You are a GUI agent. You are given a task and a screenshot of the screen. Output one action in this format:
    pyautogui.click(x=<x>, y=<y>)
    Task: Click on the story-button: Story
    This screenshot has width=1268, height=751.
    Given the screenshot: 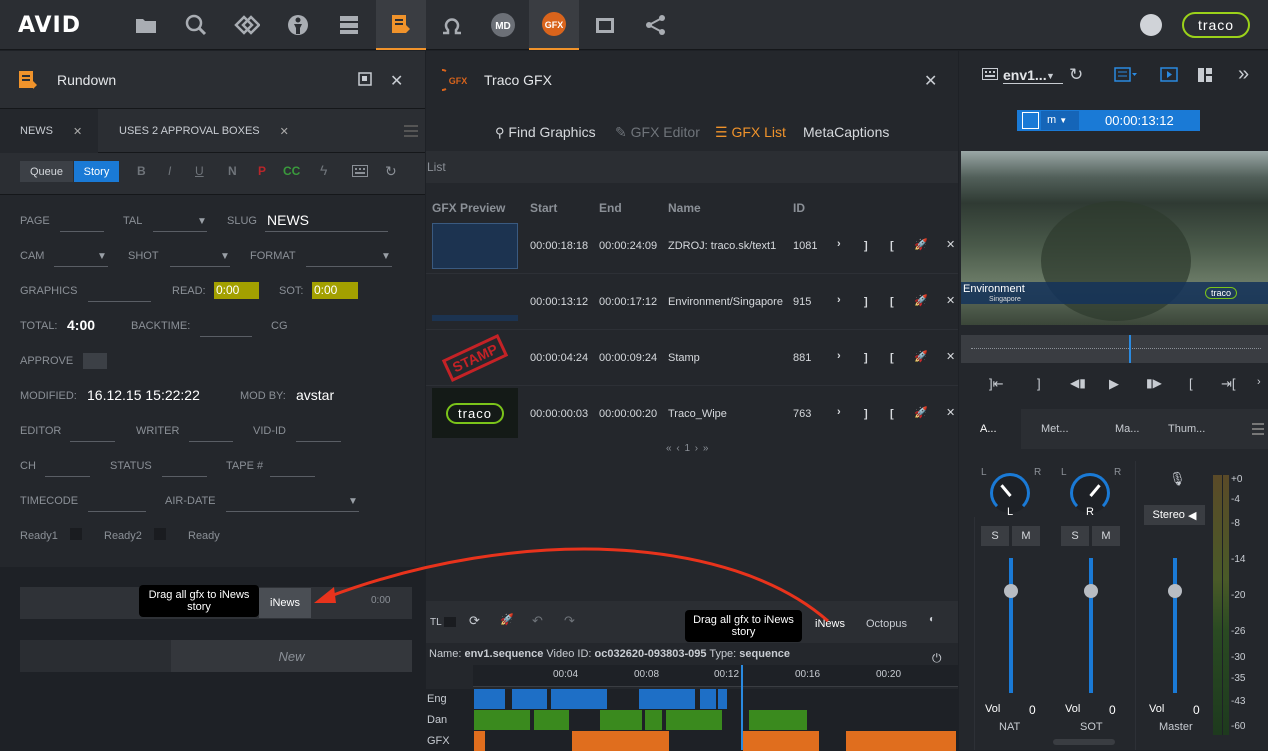 What is the action you would take?
    pyautogui.click(x=96, y=171)
    